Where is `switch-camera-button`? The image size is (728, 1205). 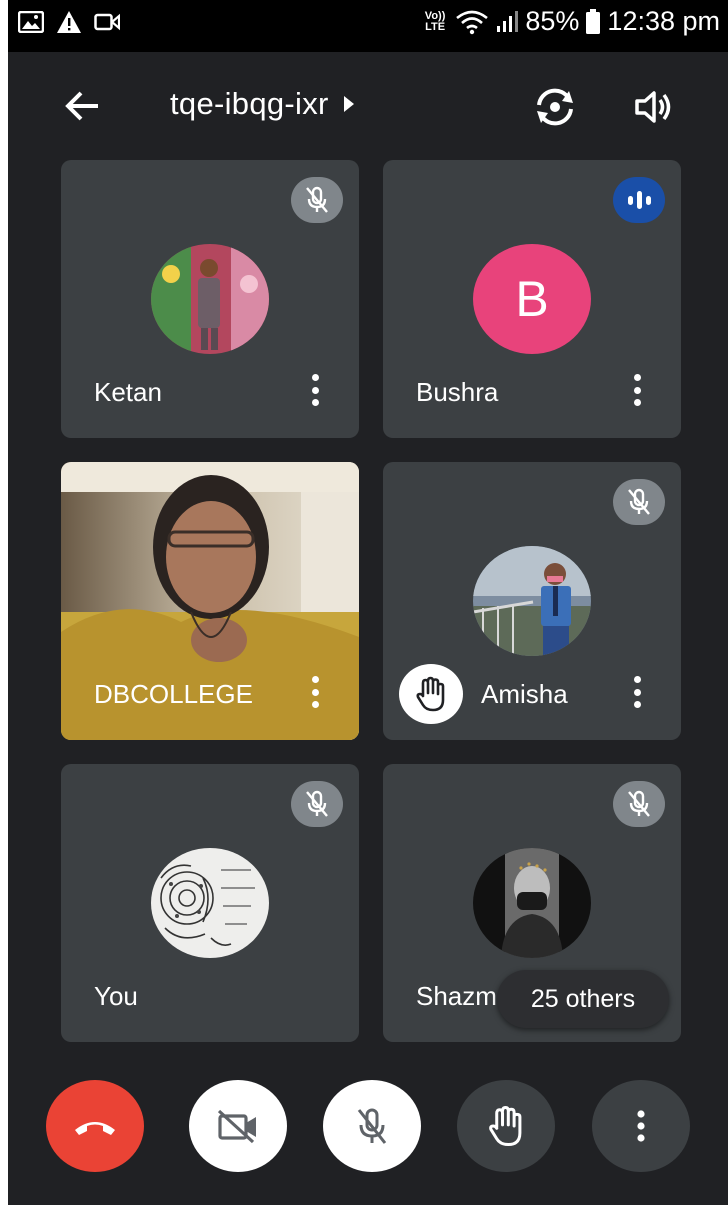 switch-camera-button is located at coordinates (555, 107).